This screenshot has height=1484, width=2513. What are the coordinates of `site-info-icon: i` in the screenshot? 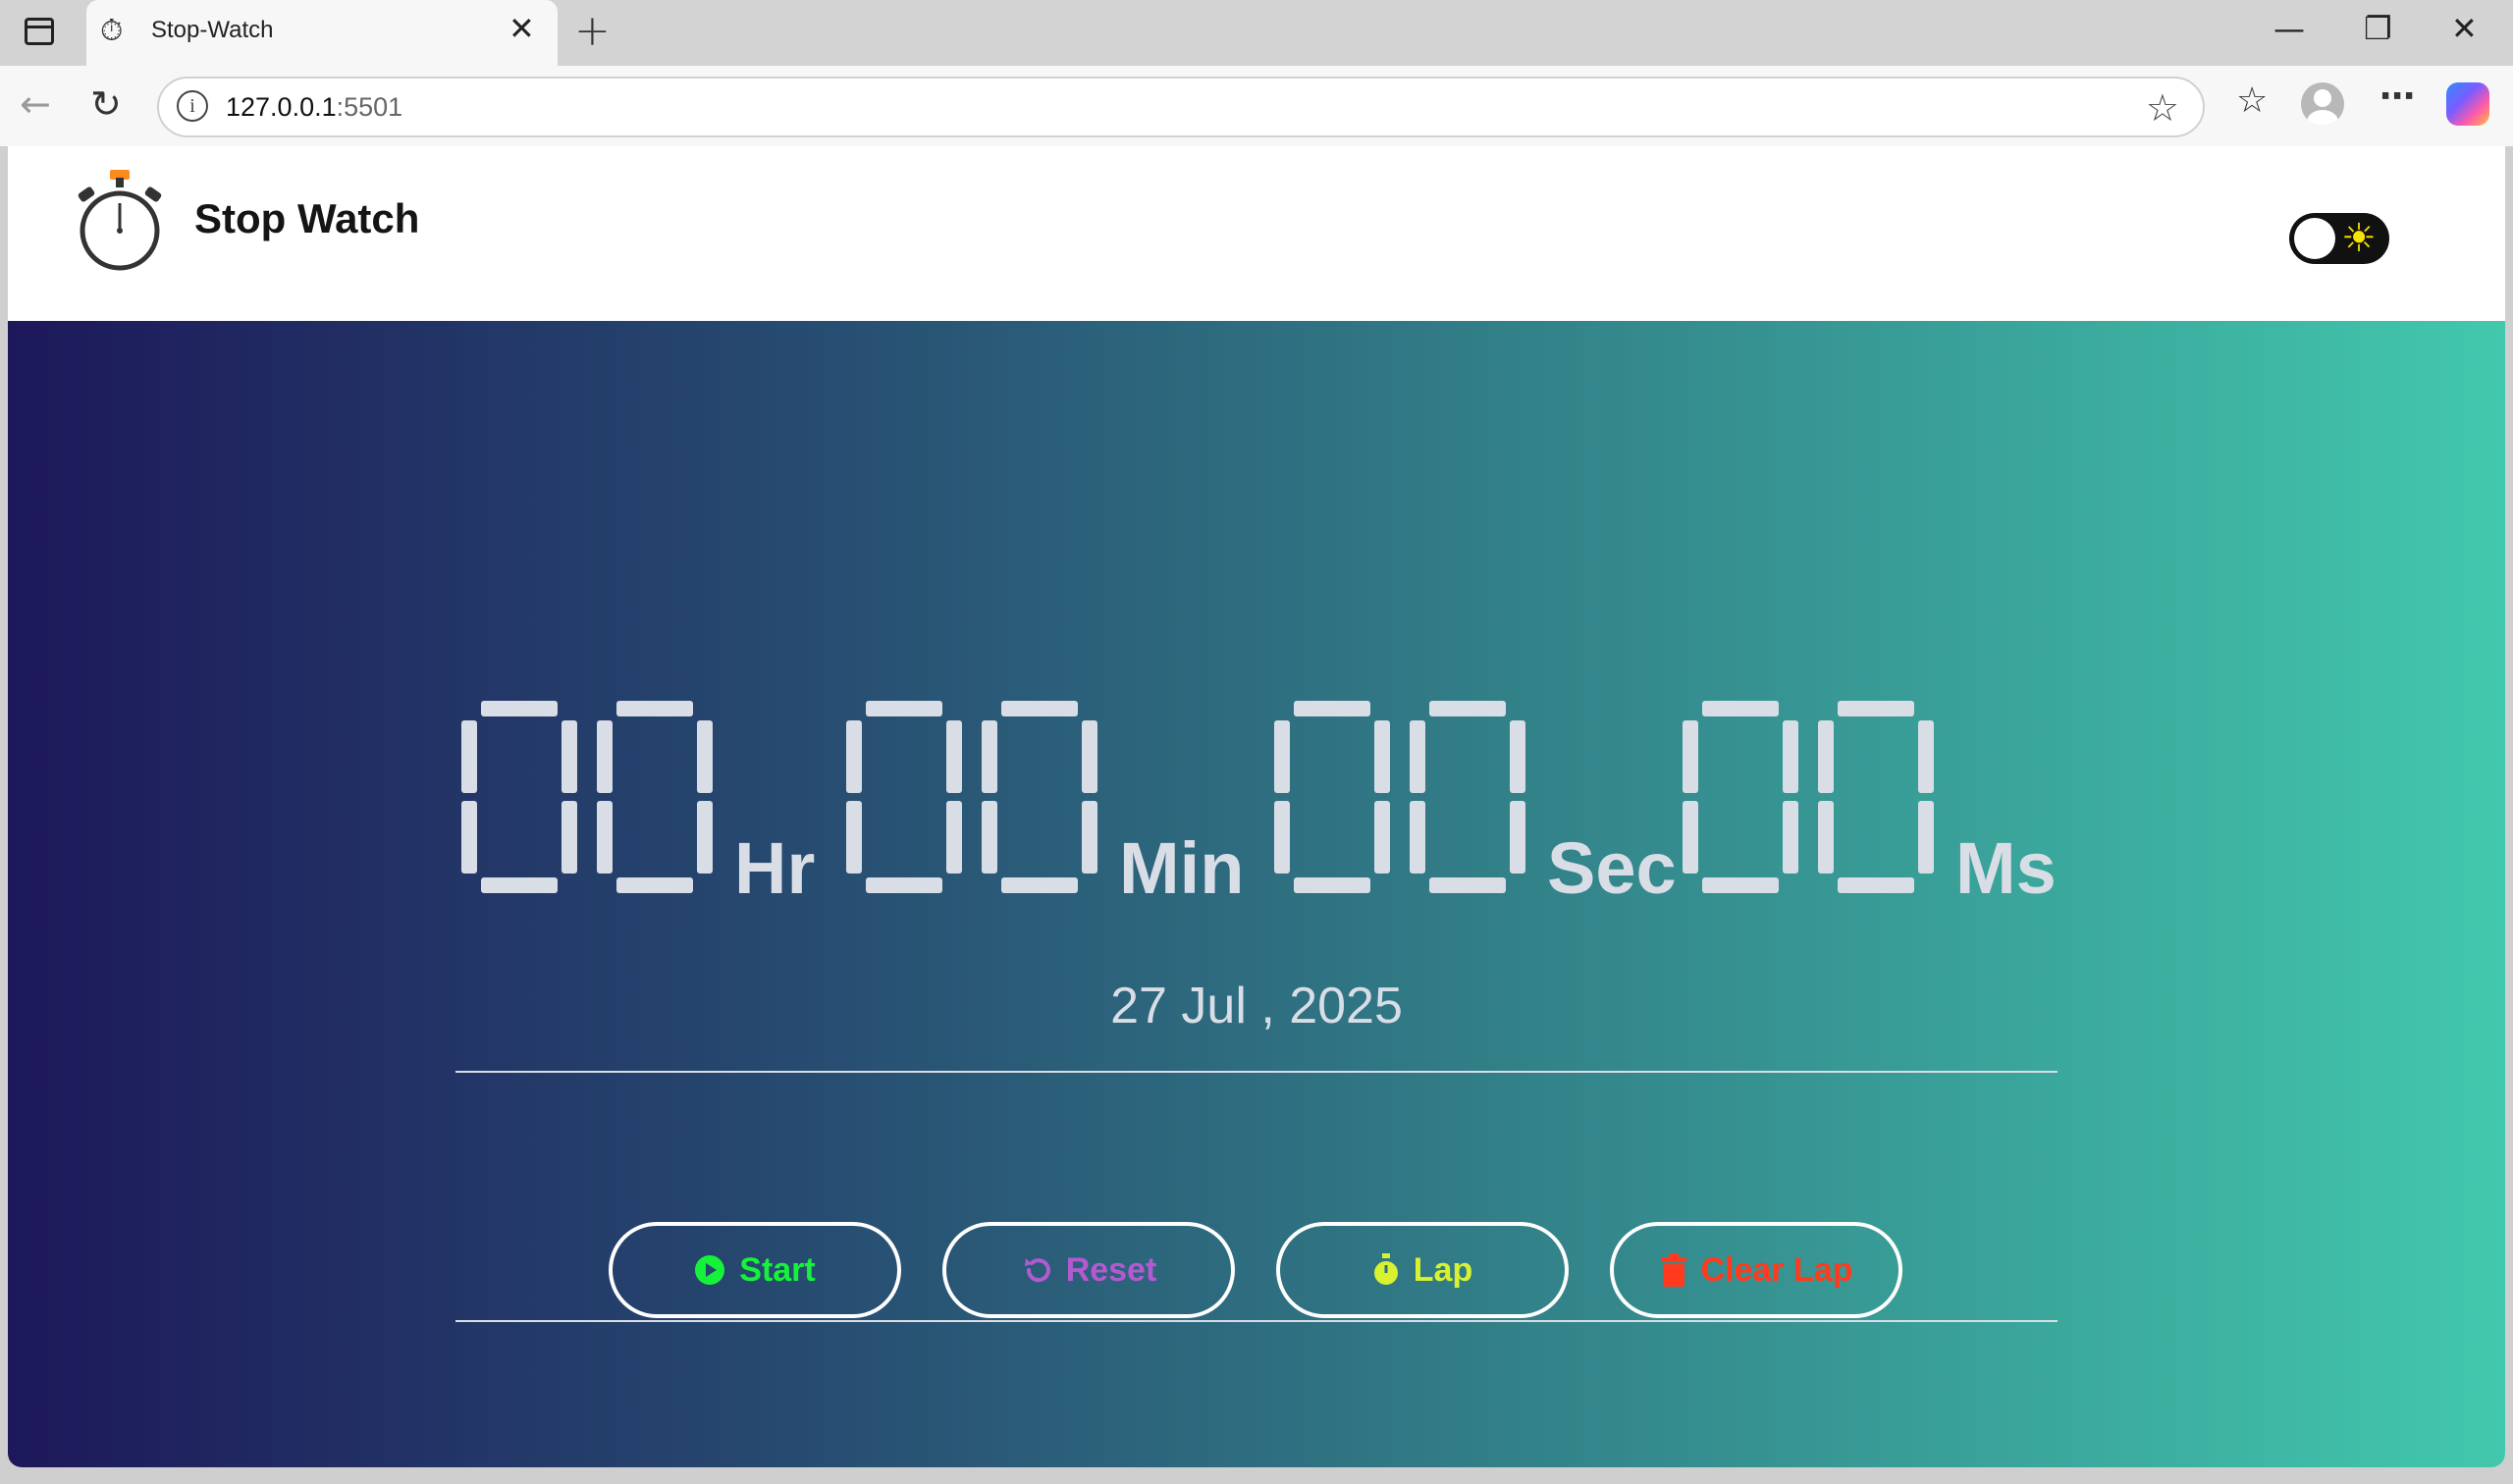 It's located at (193, 106).